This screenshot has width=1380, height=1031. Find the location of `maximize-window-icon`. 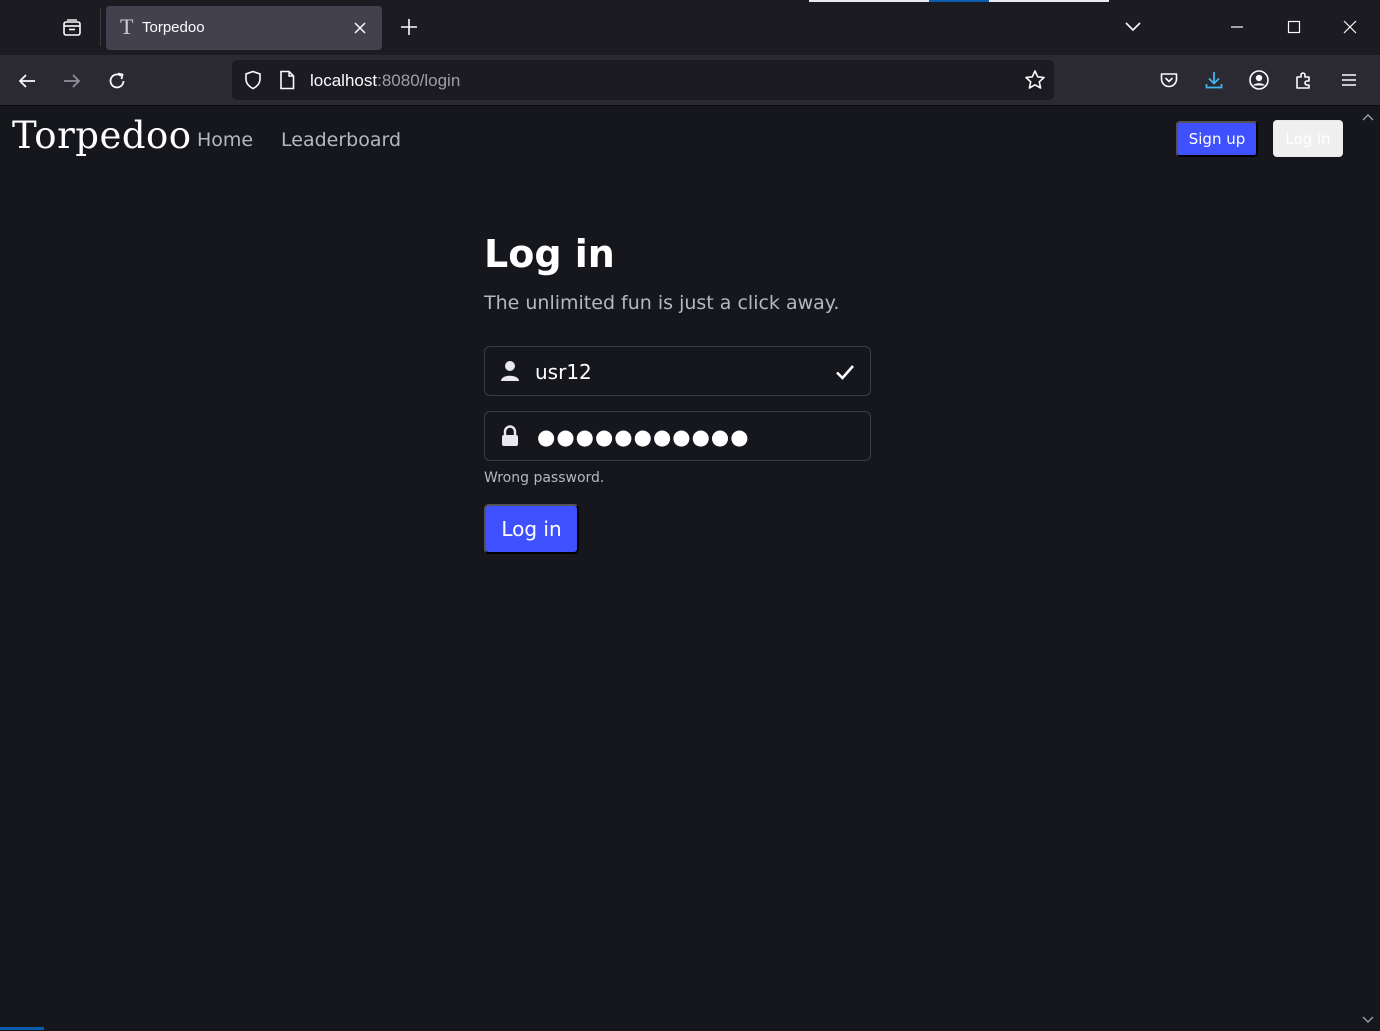

maximize-window-icon is located at coordinates (1294, 27).